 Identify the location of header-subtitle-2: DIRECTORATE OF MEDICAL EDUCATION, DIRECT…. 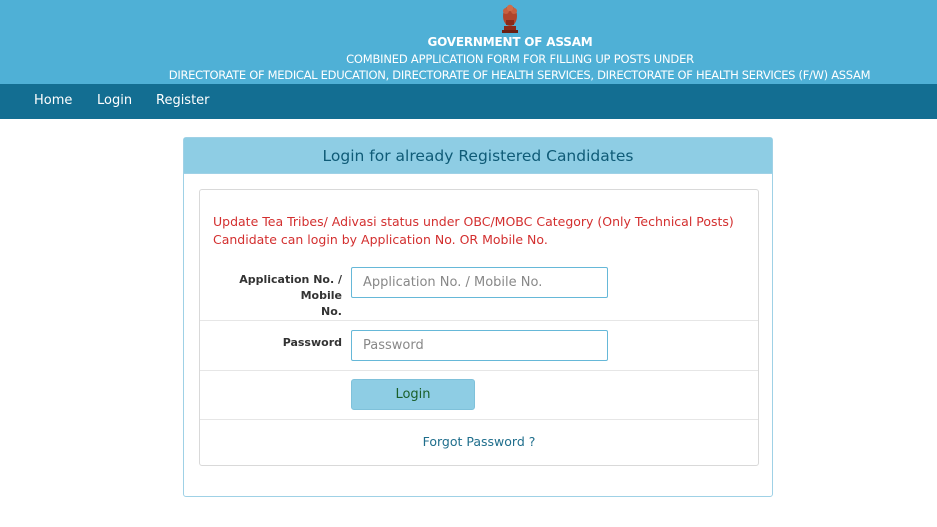
(519, 75).